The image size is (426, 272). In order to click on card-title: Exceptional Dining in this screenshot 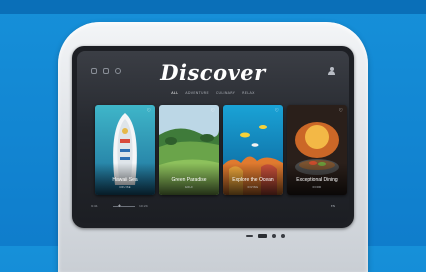, I will do `click(317, 180)`.